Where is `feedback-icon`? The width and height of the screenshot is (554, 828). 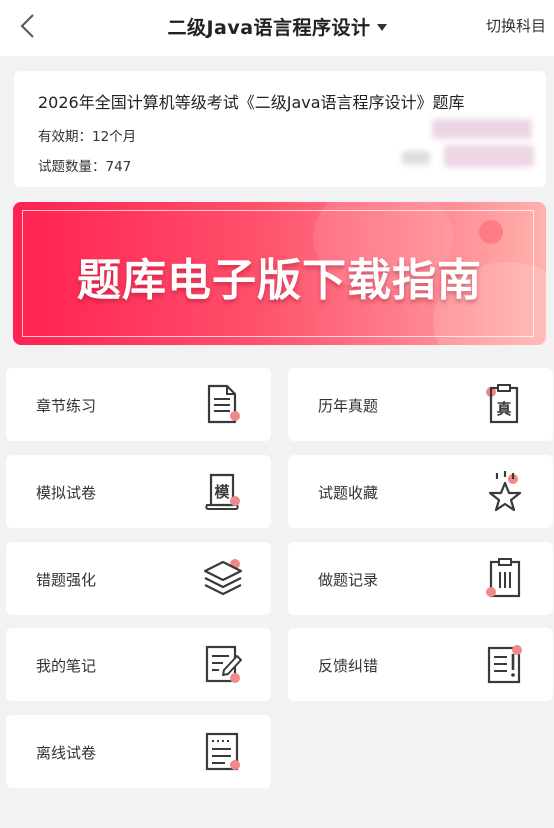 feedback-icon is located at coordinates (504, 664).